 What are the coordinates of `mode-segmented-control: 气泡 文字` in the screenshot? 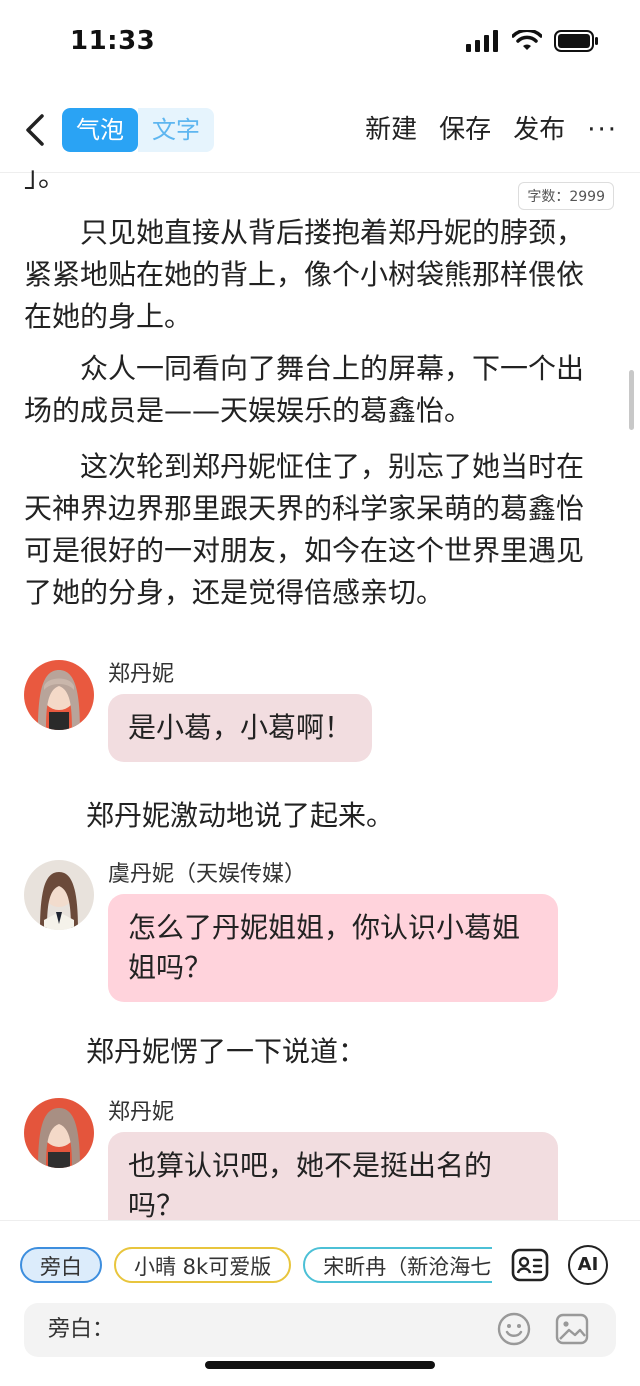 It's located at (138, 130).